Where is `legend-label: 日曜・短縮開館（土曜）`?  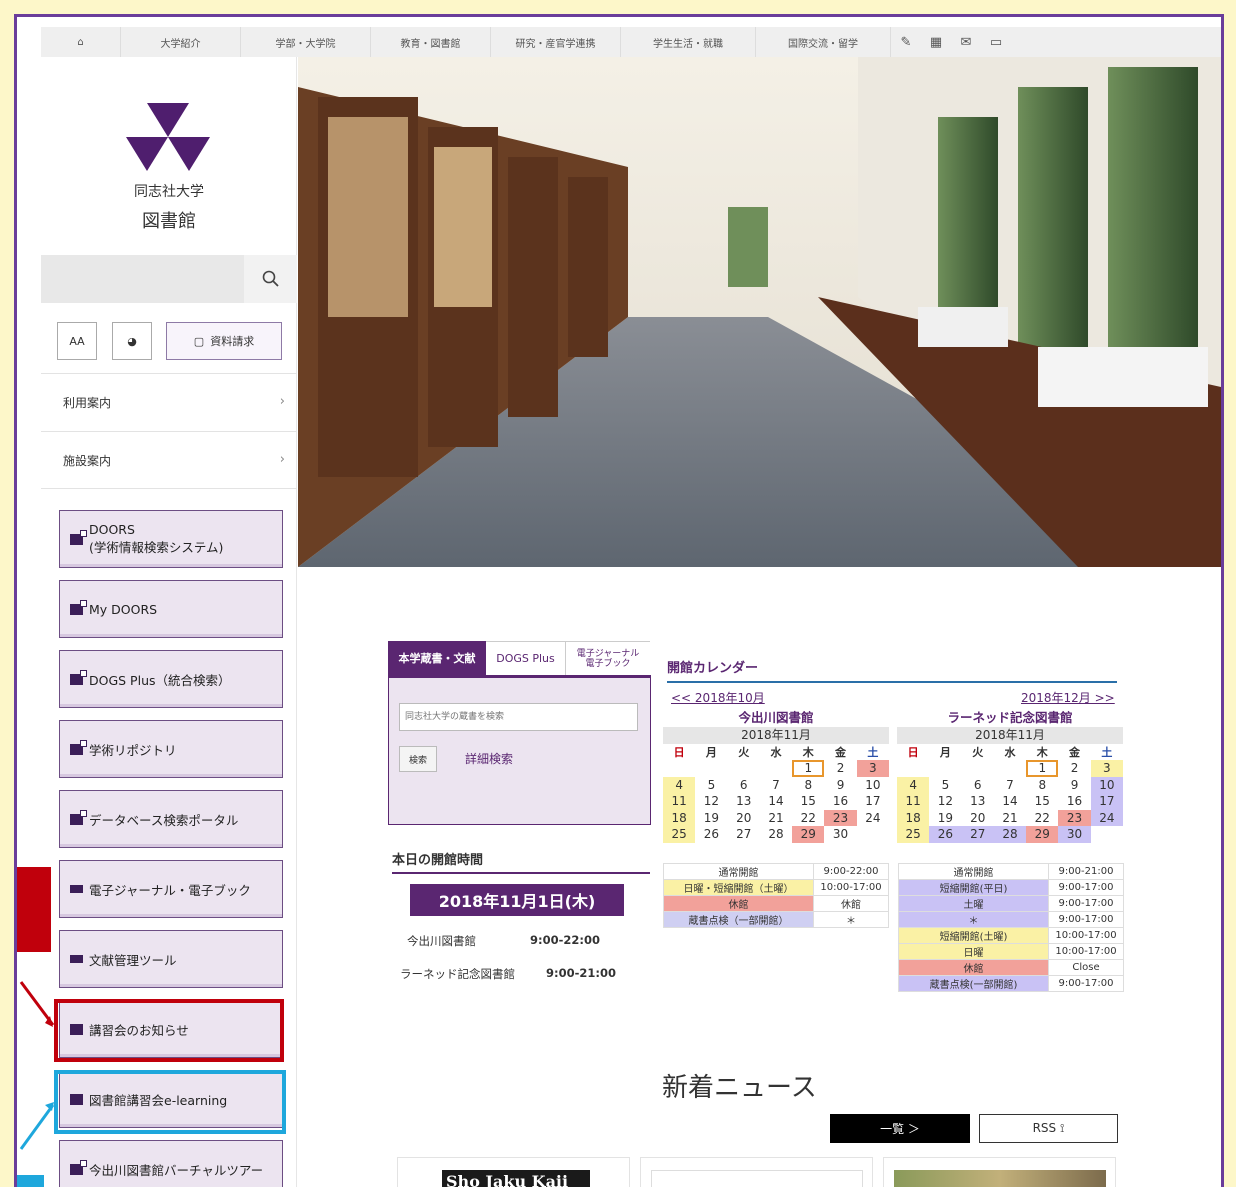
legend-label: 日曜・短縮開館（土曜） is located at coordinates (738, 887).